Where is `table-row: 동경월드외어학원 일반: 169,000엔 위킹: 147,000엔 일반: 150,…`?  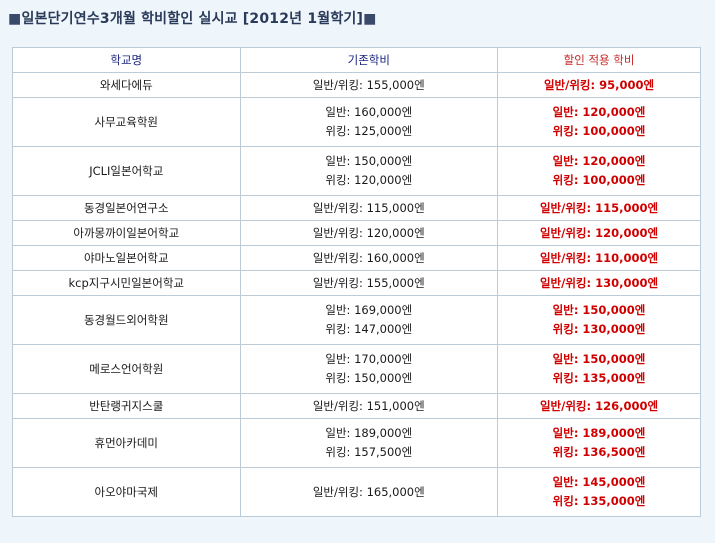
table-row: 동경월드외어학원 일반: 169,000엔 위킹: 147,000엔 일반: 150,… is located at coordinates (356, 320).